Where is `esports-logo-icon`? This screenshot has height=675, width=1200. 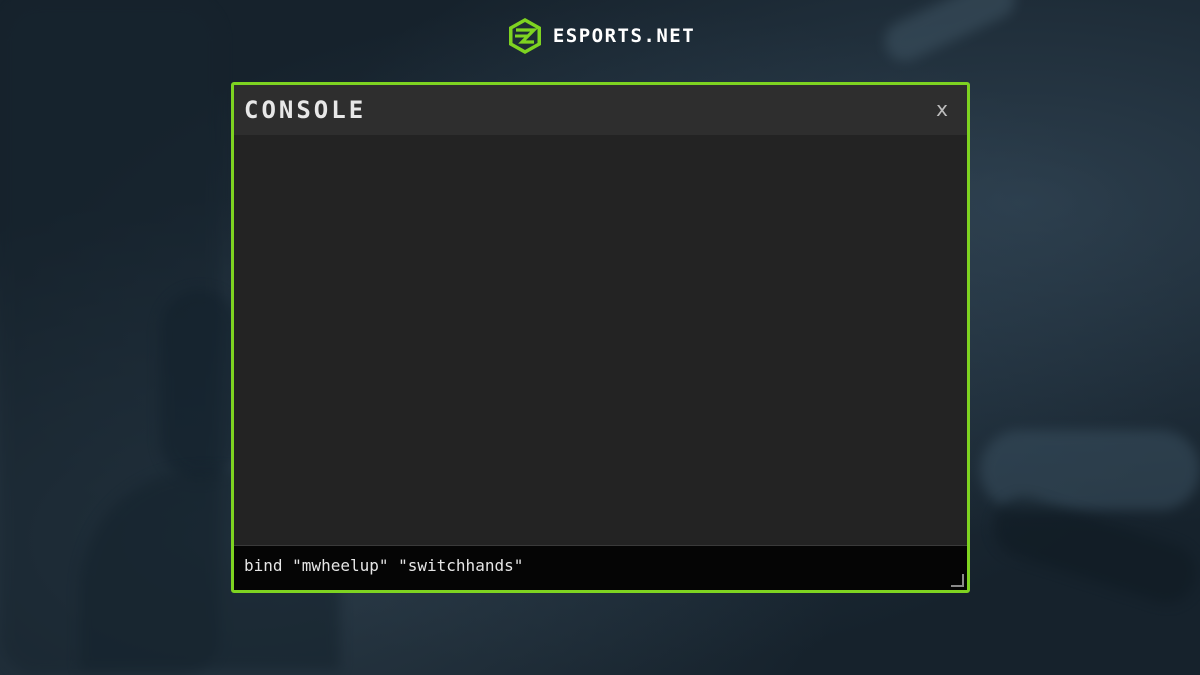 esports-logo-icon is located at coordinates (524, 36).